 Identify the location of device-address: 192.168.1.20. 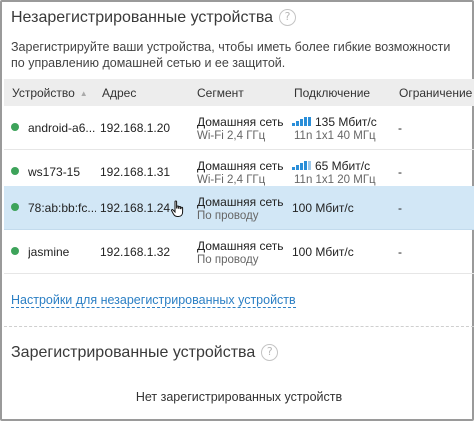
(135, 128).